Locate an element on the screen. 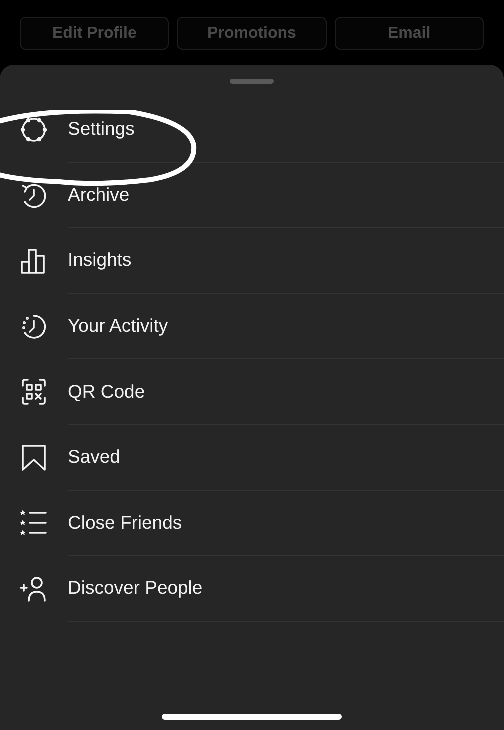  menu-item: Insights is located at coordinates (100, 260).